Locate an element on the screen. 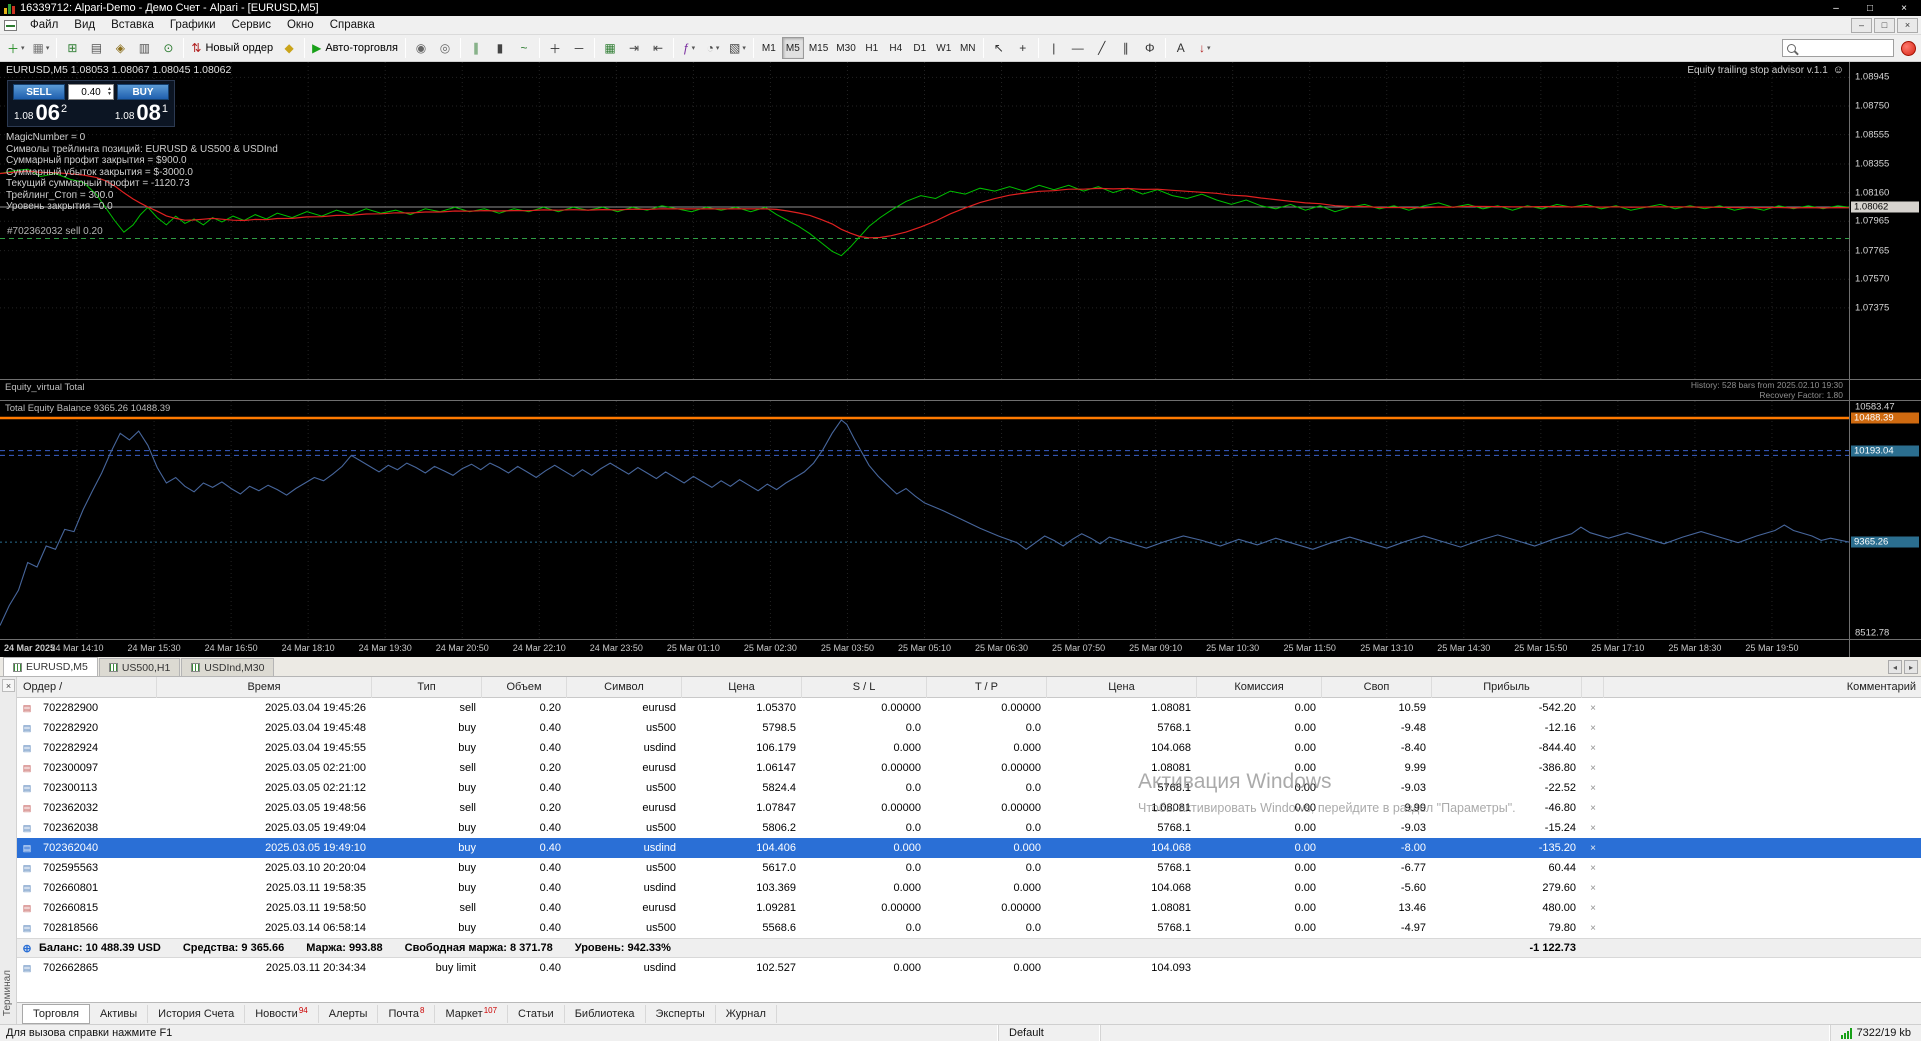  menu-help: Справка is located at coordinates (352, 25).